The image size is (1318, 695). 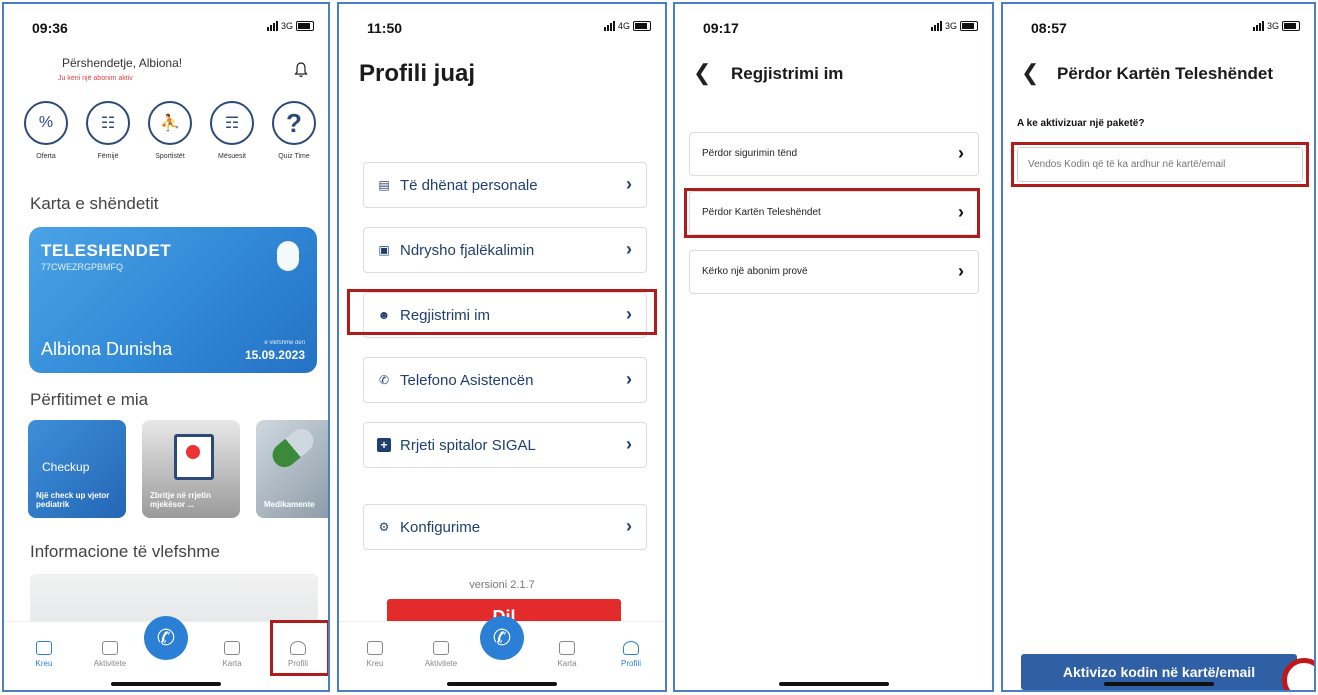 What do you see at coordinates (750, 153) in the screenshot?
I see `option-label: Përdor sigurimin tënd` at bounding box center [750, 153].